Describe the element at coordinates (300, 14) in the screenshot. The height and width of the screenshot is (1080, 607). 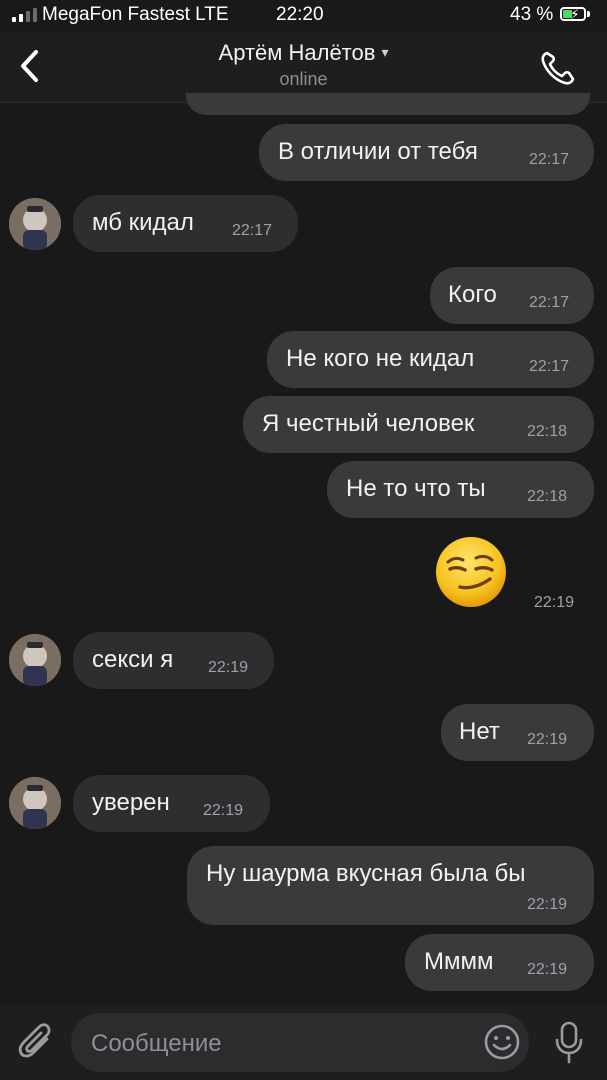
I see `status-time: 22:20` at that location.